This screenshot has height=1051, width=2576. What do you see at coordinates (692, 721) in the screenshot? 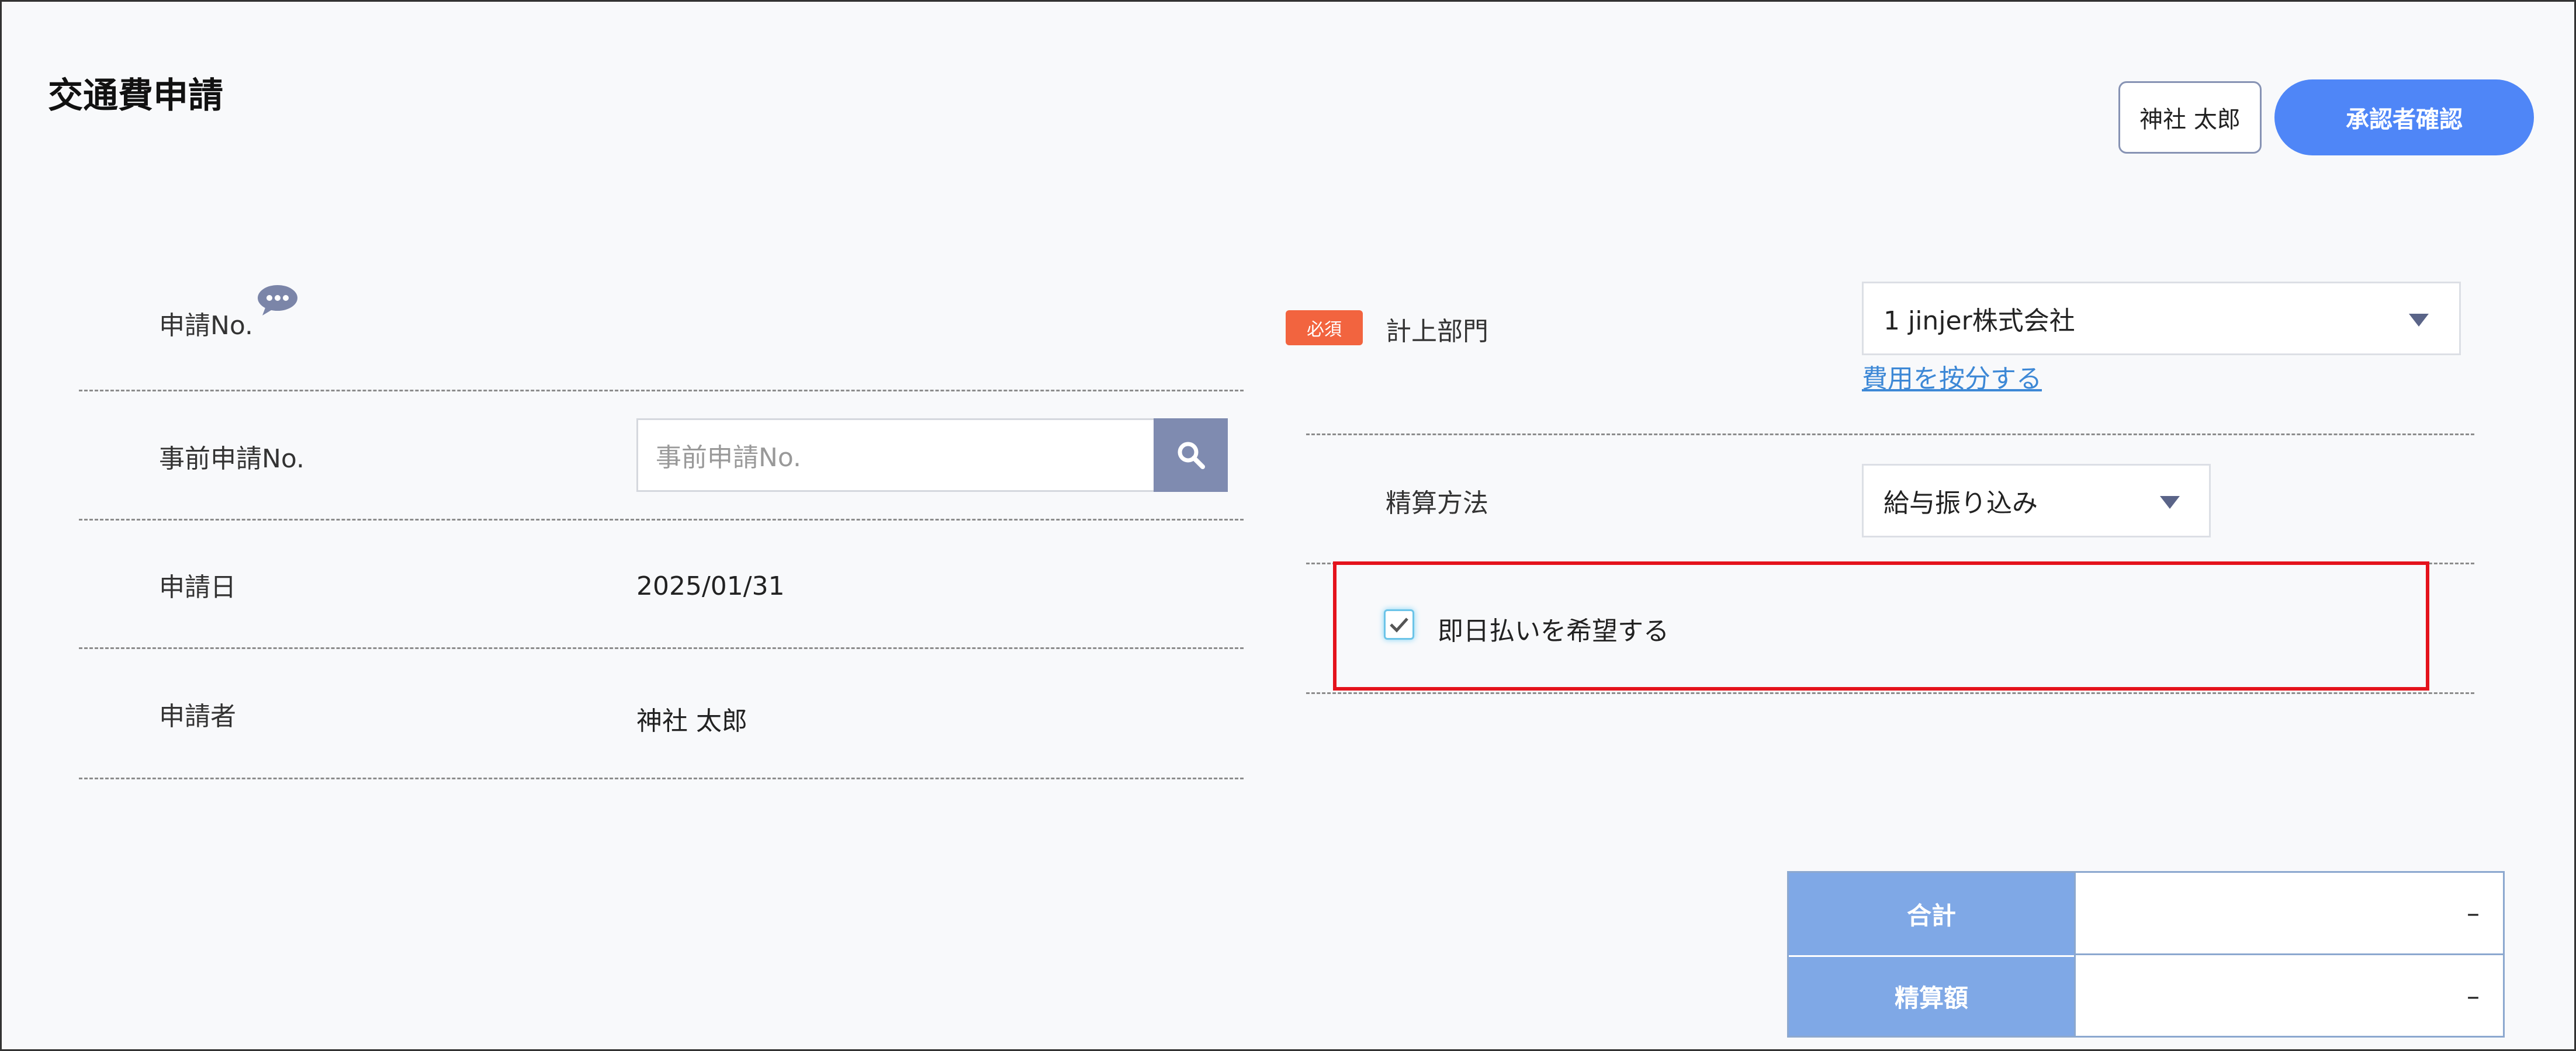
I see `applicant-value: 神社 太郎` at bounding box center [692, 721].